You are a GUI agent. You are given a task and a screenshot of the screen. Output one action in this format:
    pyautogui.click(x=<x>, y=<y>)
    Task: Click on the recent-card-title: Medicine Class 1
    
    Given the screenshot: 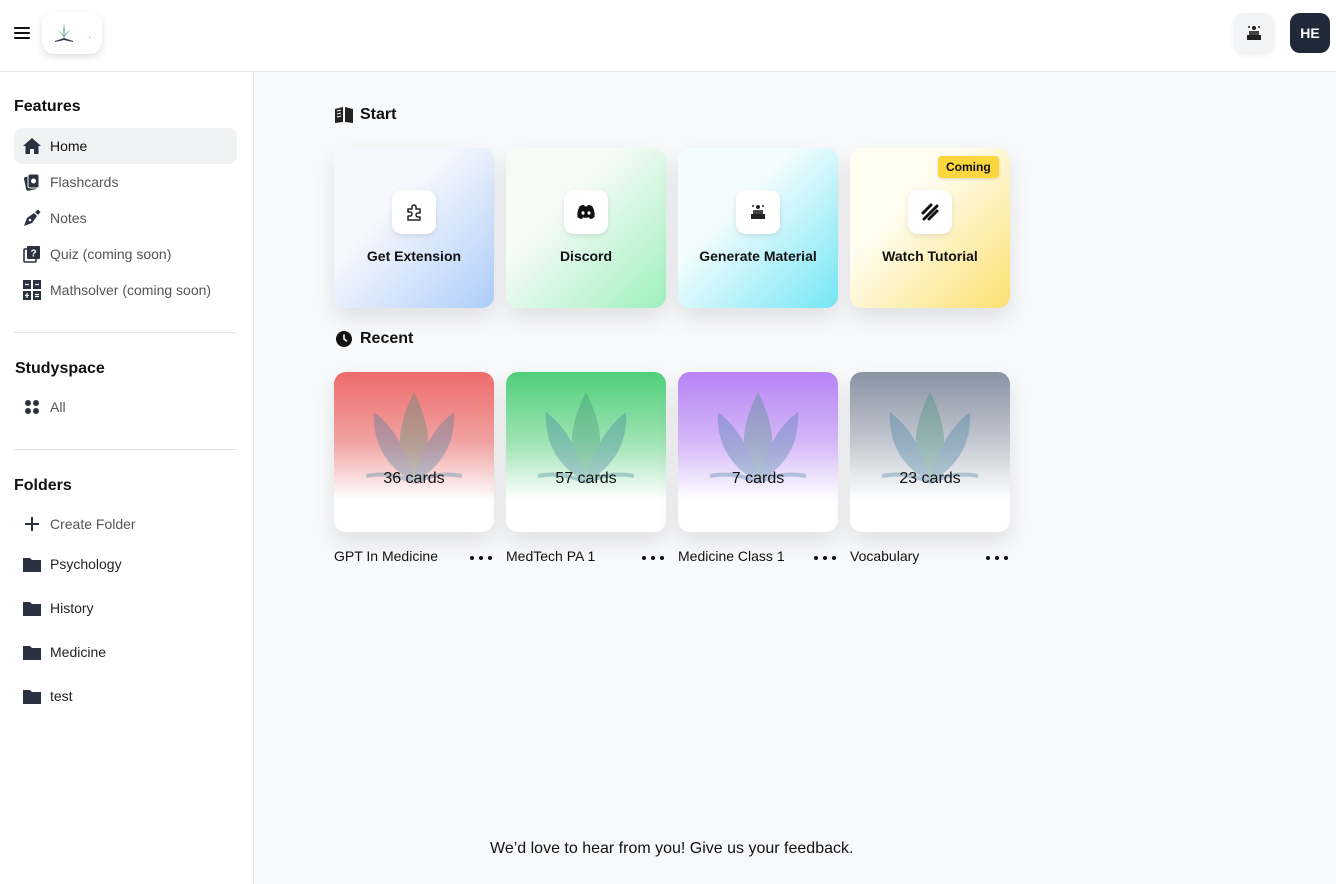 What is the action you would take?
    pyautogui.click(x=731, y=556)
    